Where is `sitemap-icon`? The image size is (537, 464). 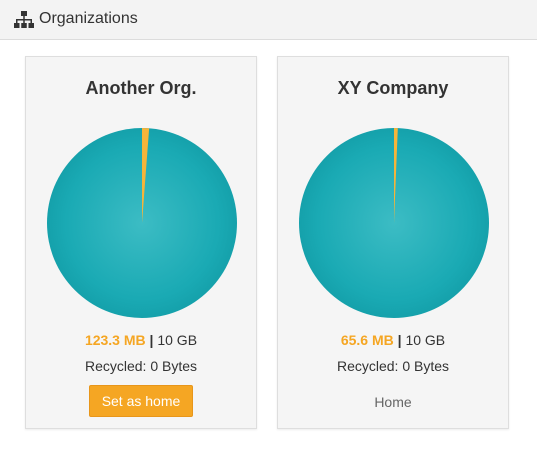 sitemap-icon is located at coordinates (24, 19).